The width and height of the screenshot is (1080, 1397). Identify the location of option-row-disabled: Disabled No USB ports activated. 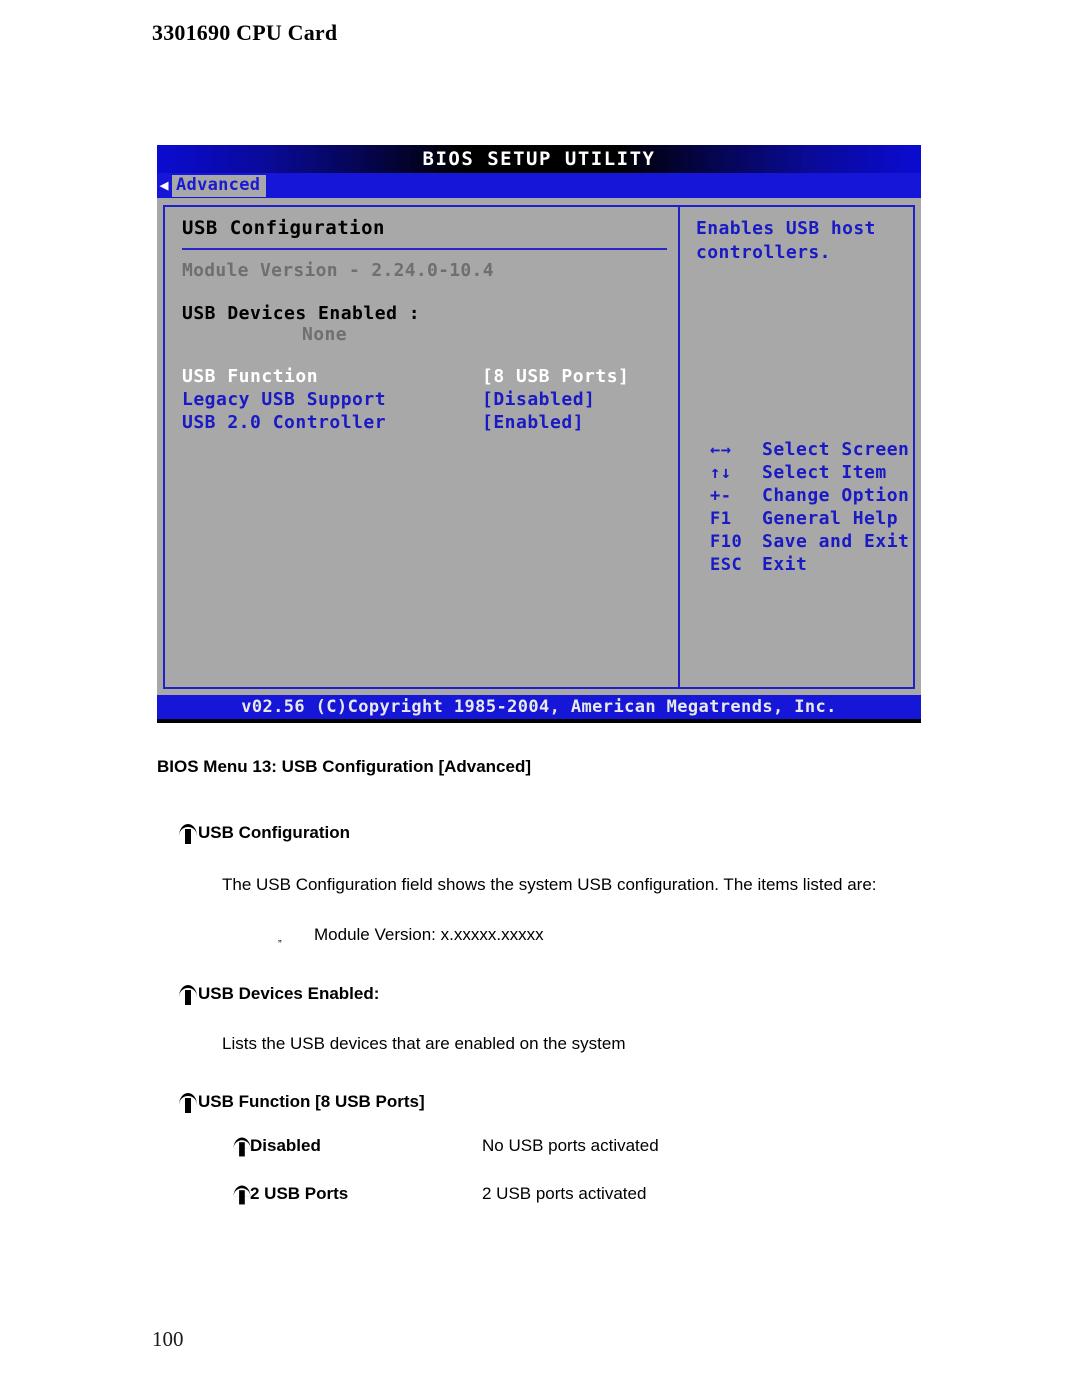
(445, 1146).